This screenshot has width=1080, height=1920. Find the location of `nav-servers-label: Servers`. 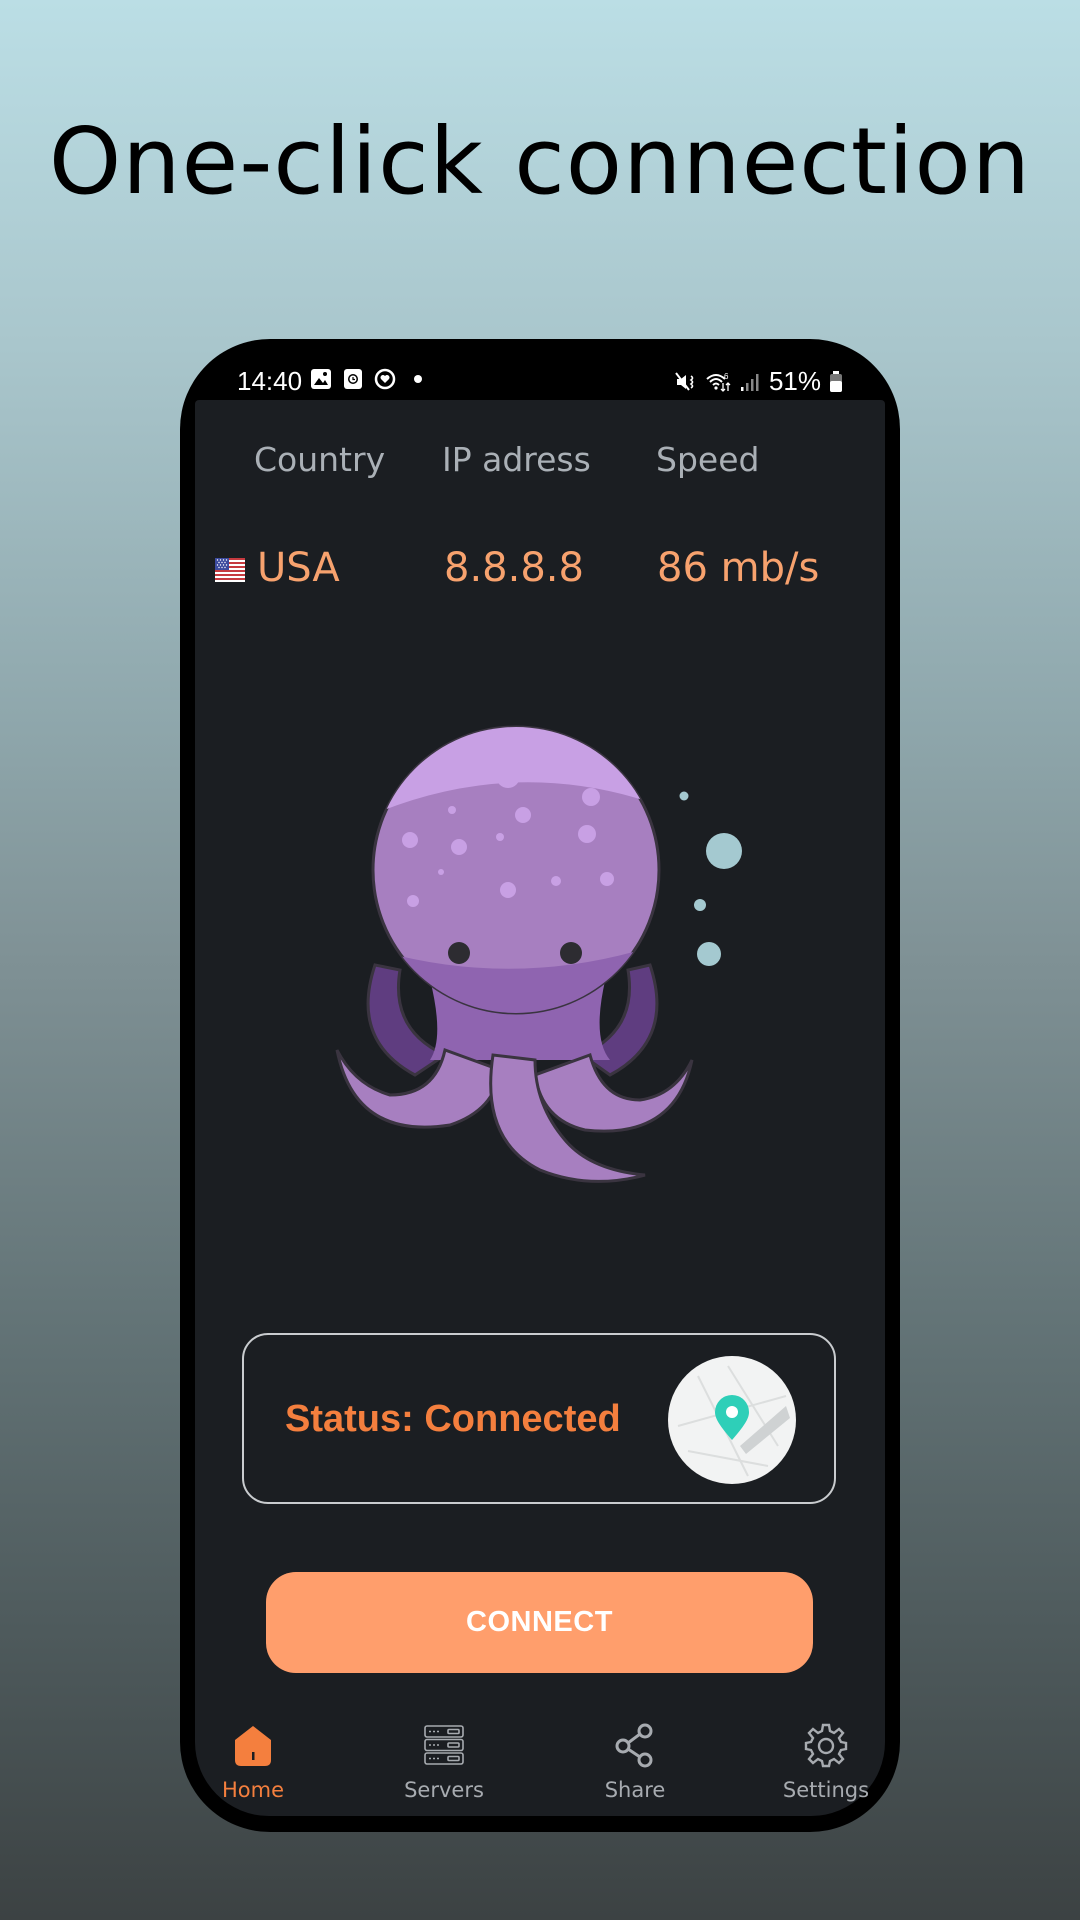

nav-servers-label: Servers is located at coordinates (444, 1790).